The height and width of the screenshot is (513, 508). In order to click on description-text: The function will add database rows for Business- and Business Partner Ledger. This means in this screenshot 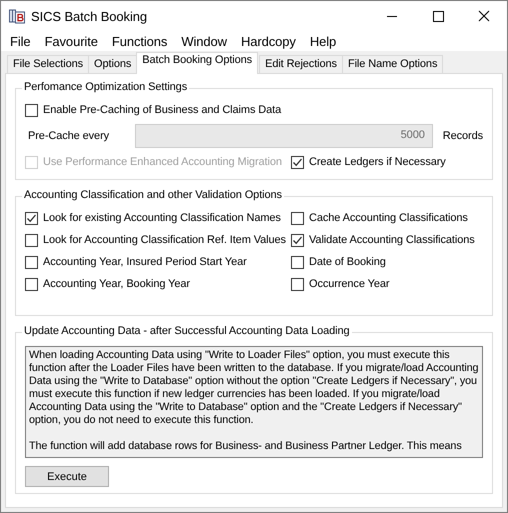, I will do `click(246, 446)`.